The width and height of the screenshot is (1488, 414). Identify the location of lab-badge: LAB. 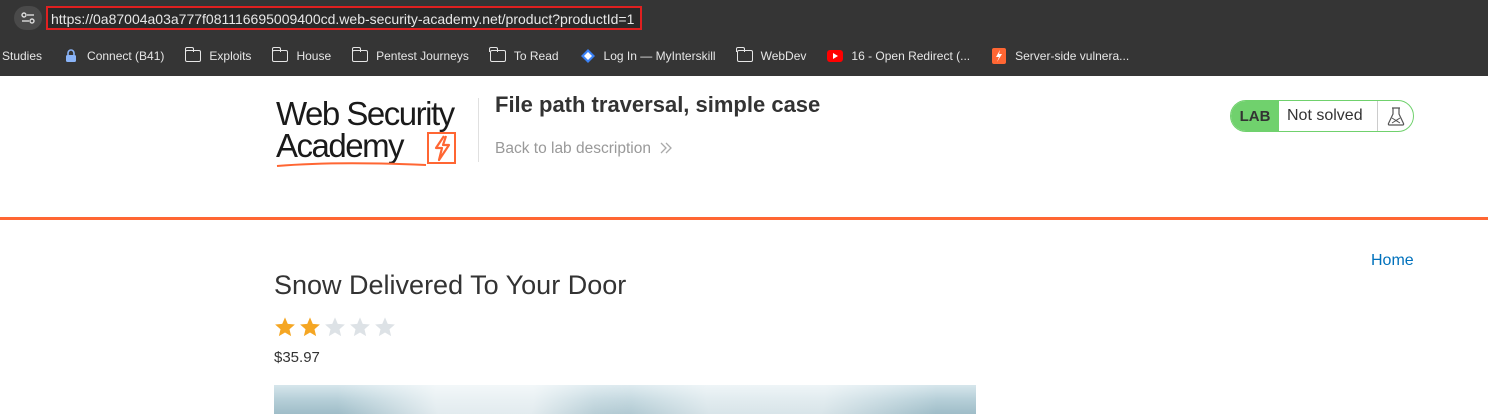
(1255, 116).